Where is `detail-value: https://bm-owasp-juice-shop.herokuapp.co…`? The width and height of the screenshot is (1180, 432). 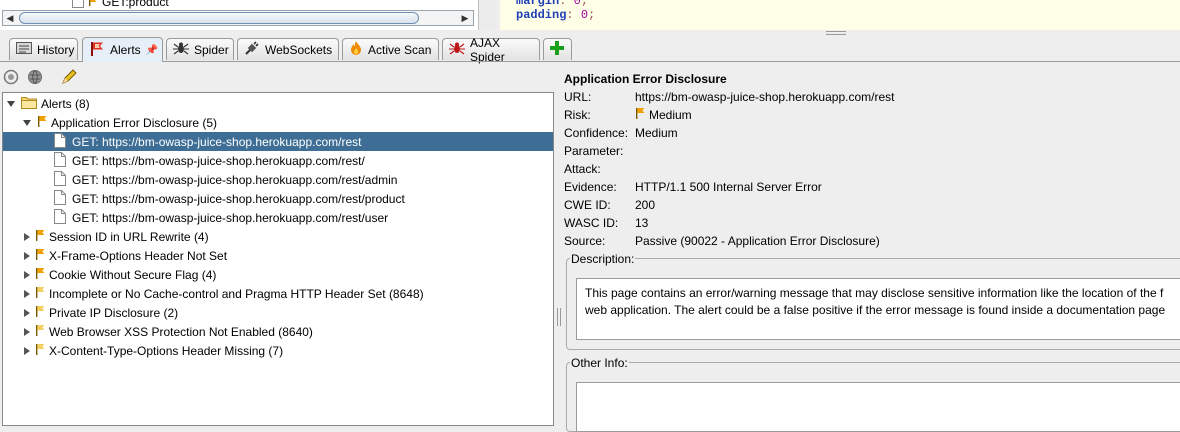
detail-value: https://bm-owasp-juice-shop.herokuapp.co… is located at coordinates (765, 97).